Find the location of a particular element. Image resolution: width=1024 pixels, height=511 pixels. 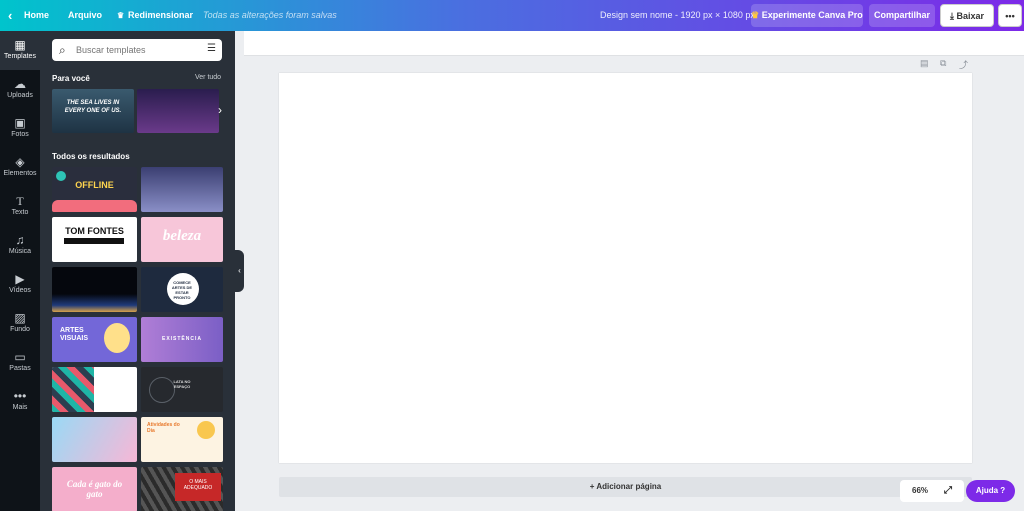

template-text: OFFLINE is located at coordinates (94, 185).